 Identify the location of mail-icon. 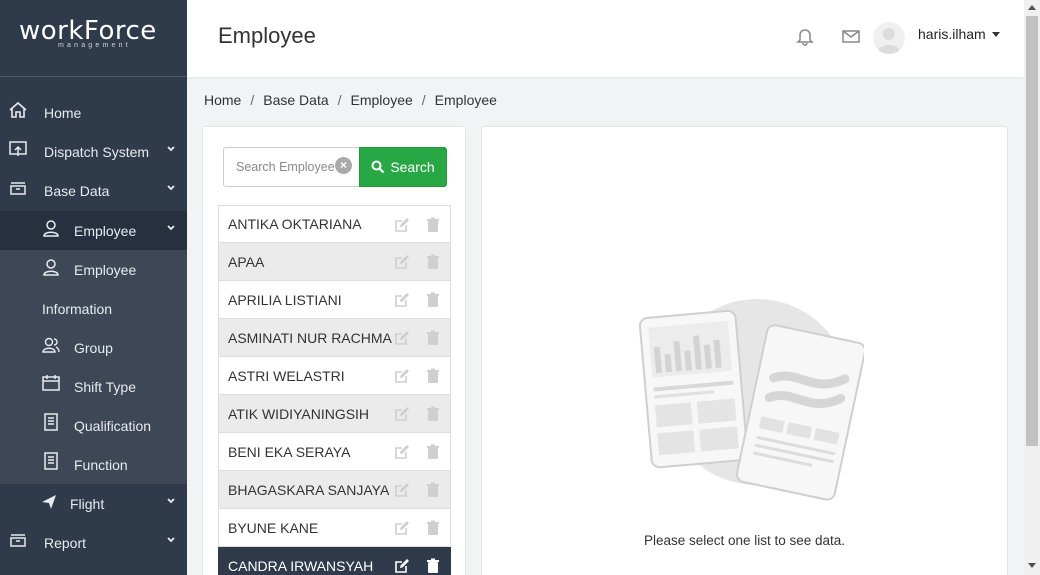
(851, 36).